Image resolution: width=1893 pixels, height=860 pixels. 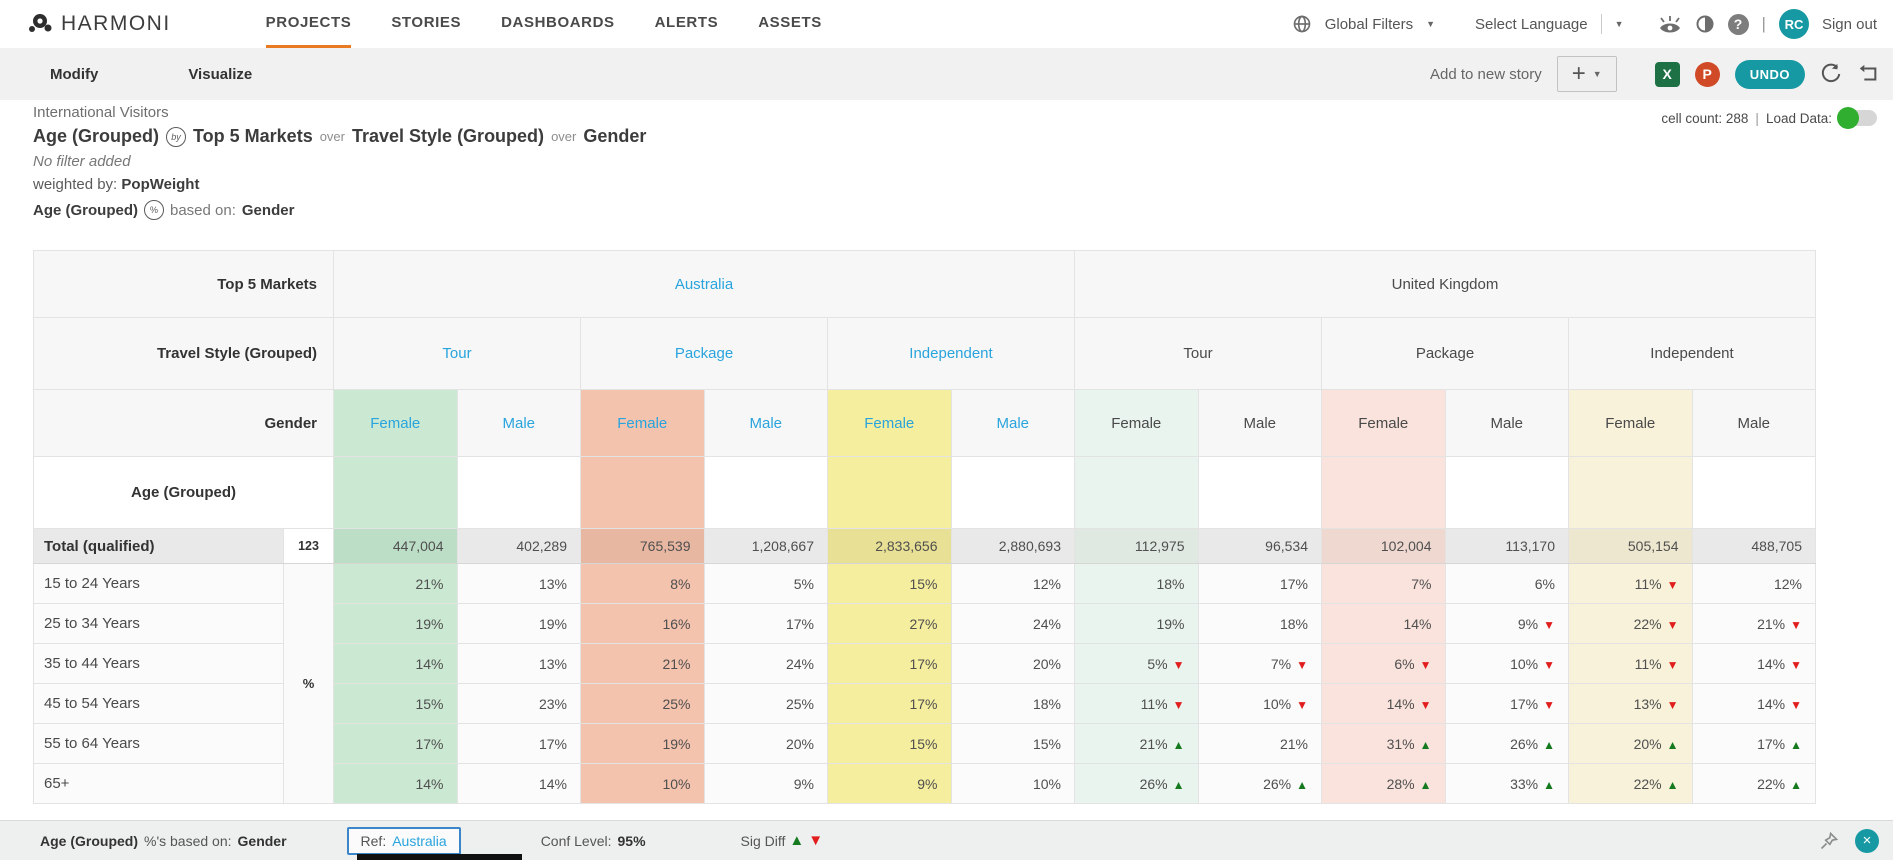 I want to click on age-row-label: 15 to 24 Years, so click(x=158, y=583).